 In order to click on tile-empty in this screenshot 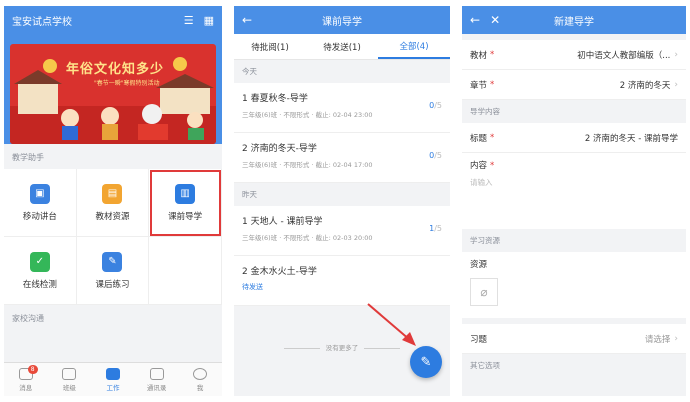, I will do `click(185, 271)`.